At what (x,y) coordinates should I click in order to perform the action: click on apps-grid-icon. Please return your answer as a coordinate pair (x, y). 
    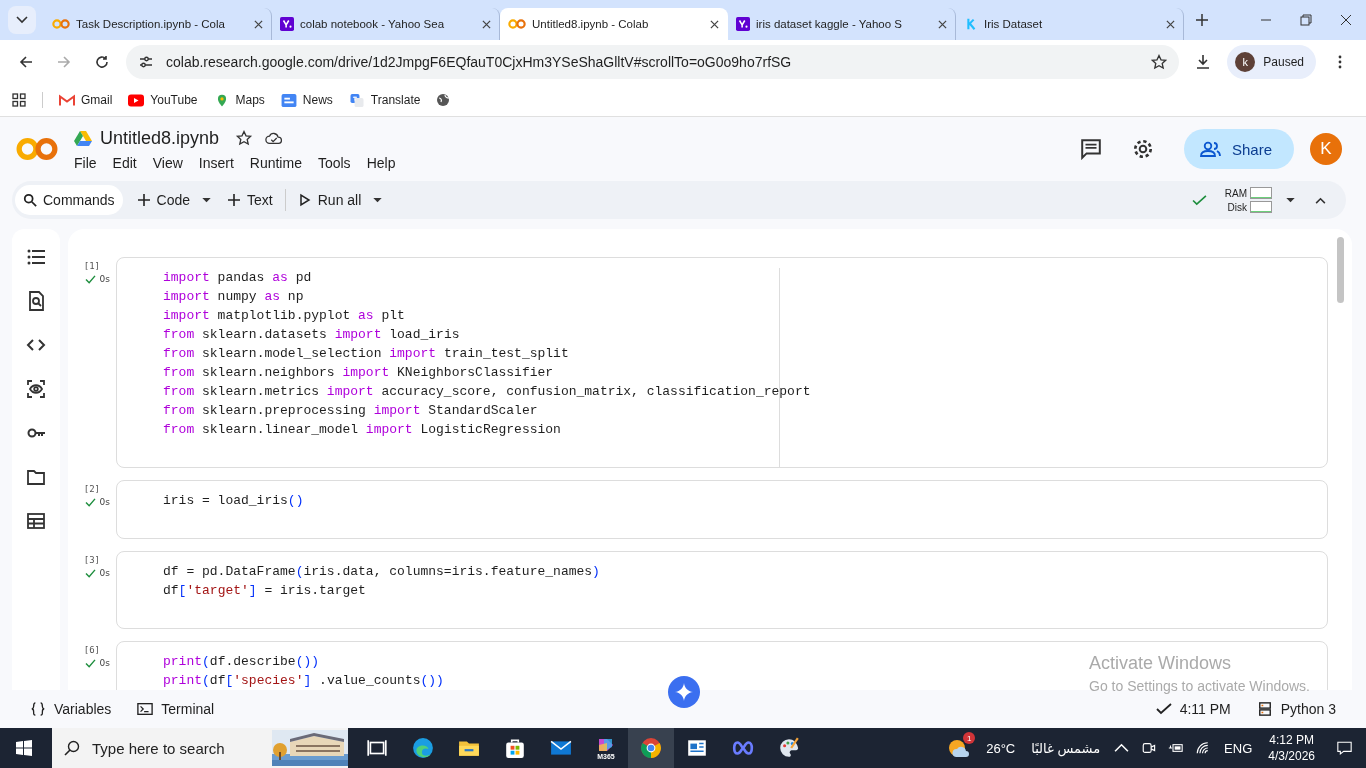
    Looking at the image, I should click on (19, 100).